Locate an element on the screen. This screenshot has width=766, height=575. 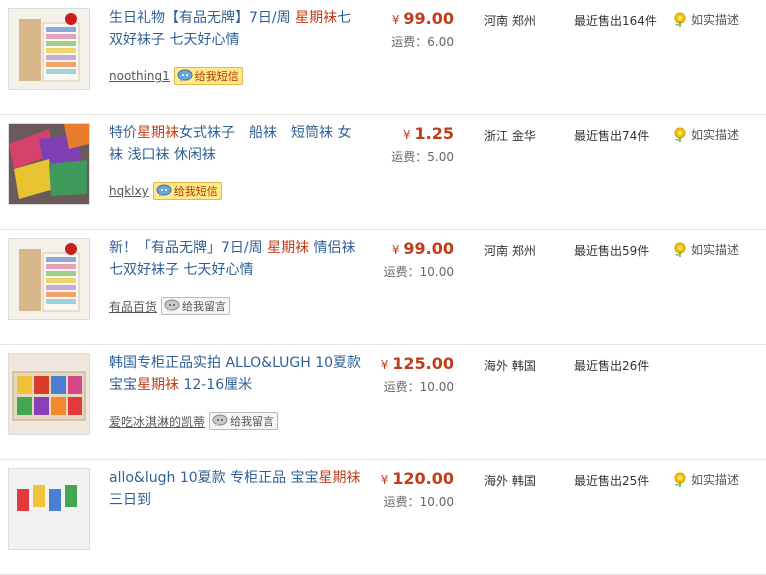
seller-name-link: 爱吃冰淇淋的凯蒂 is located at coordinates (157, 421).